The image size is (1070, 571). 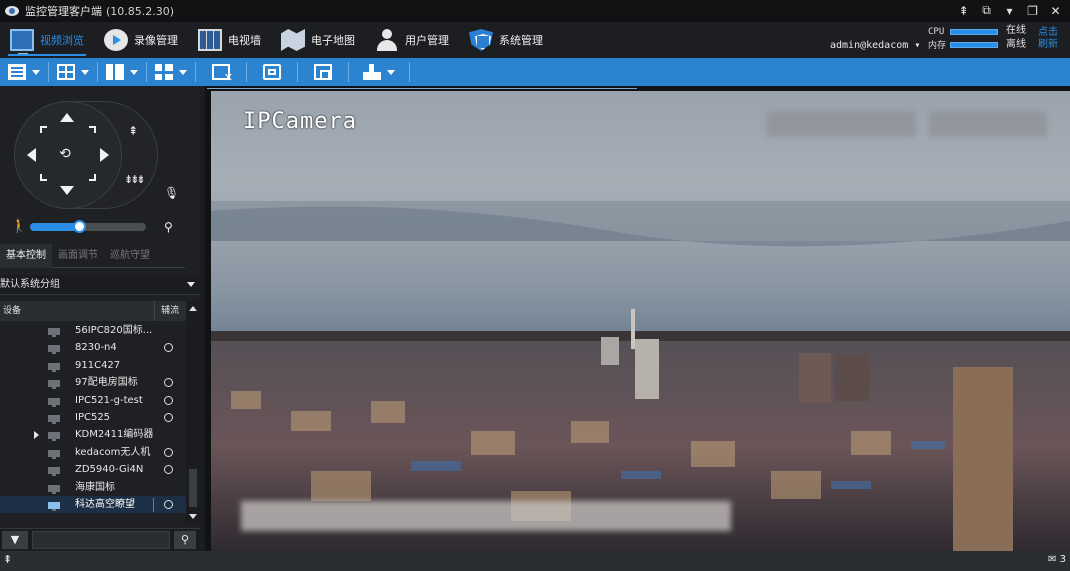 What do you see at coordinates (409, 72) in the screenshot?
I see `toolbar-divider` at bounding box center [409, 72].